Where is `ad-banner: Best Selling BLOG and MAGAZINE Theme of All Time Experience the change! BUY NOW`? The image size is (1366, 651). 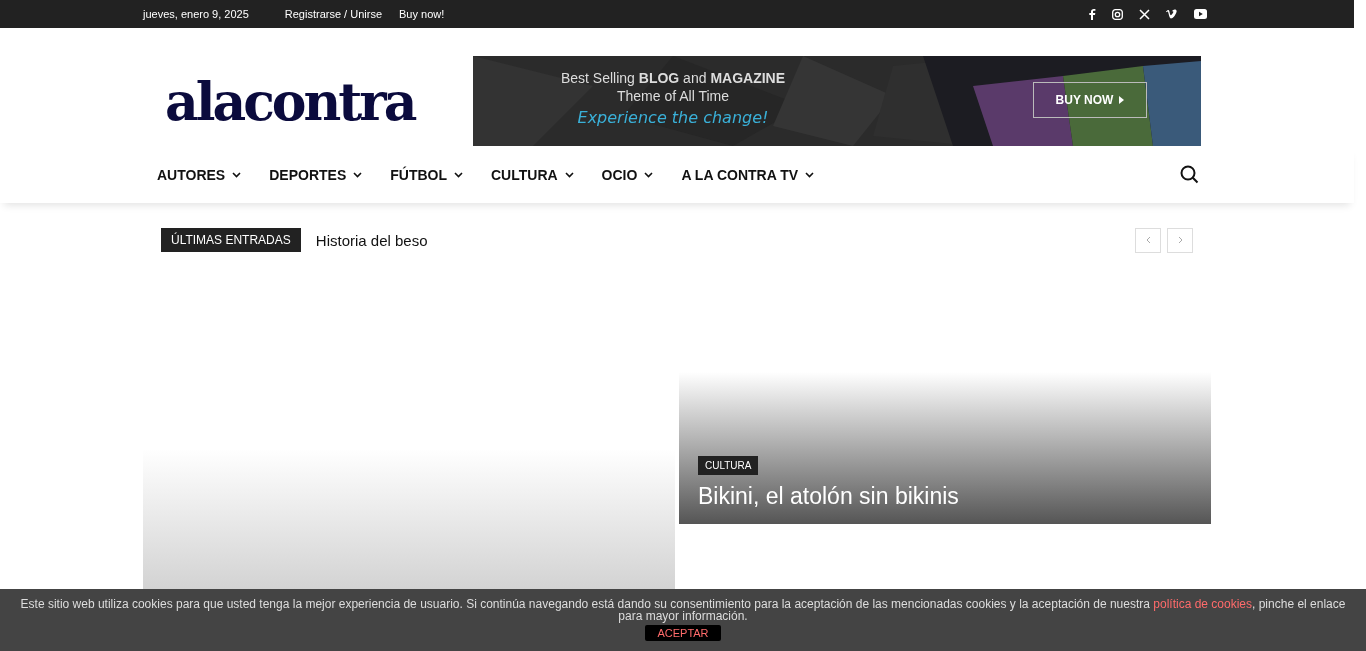
ad-banner: Best Selling BLOG and MAGAZINE Theme of All Time Experience the change! BUY NOW is located at coordinates (837, 101).